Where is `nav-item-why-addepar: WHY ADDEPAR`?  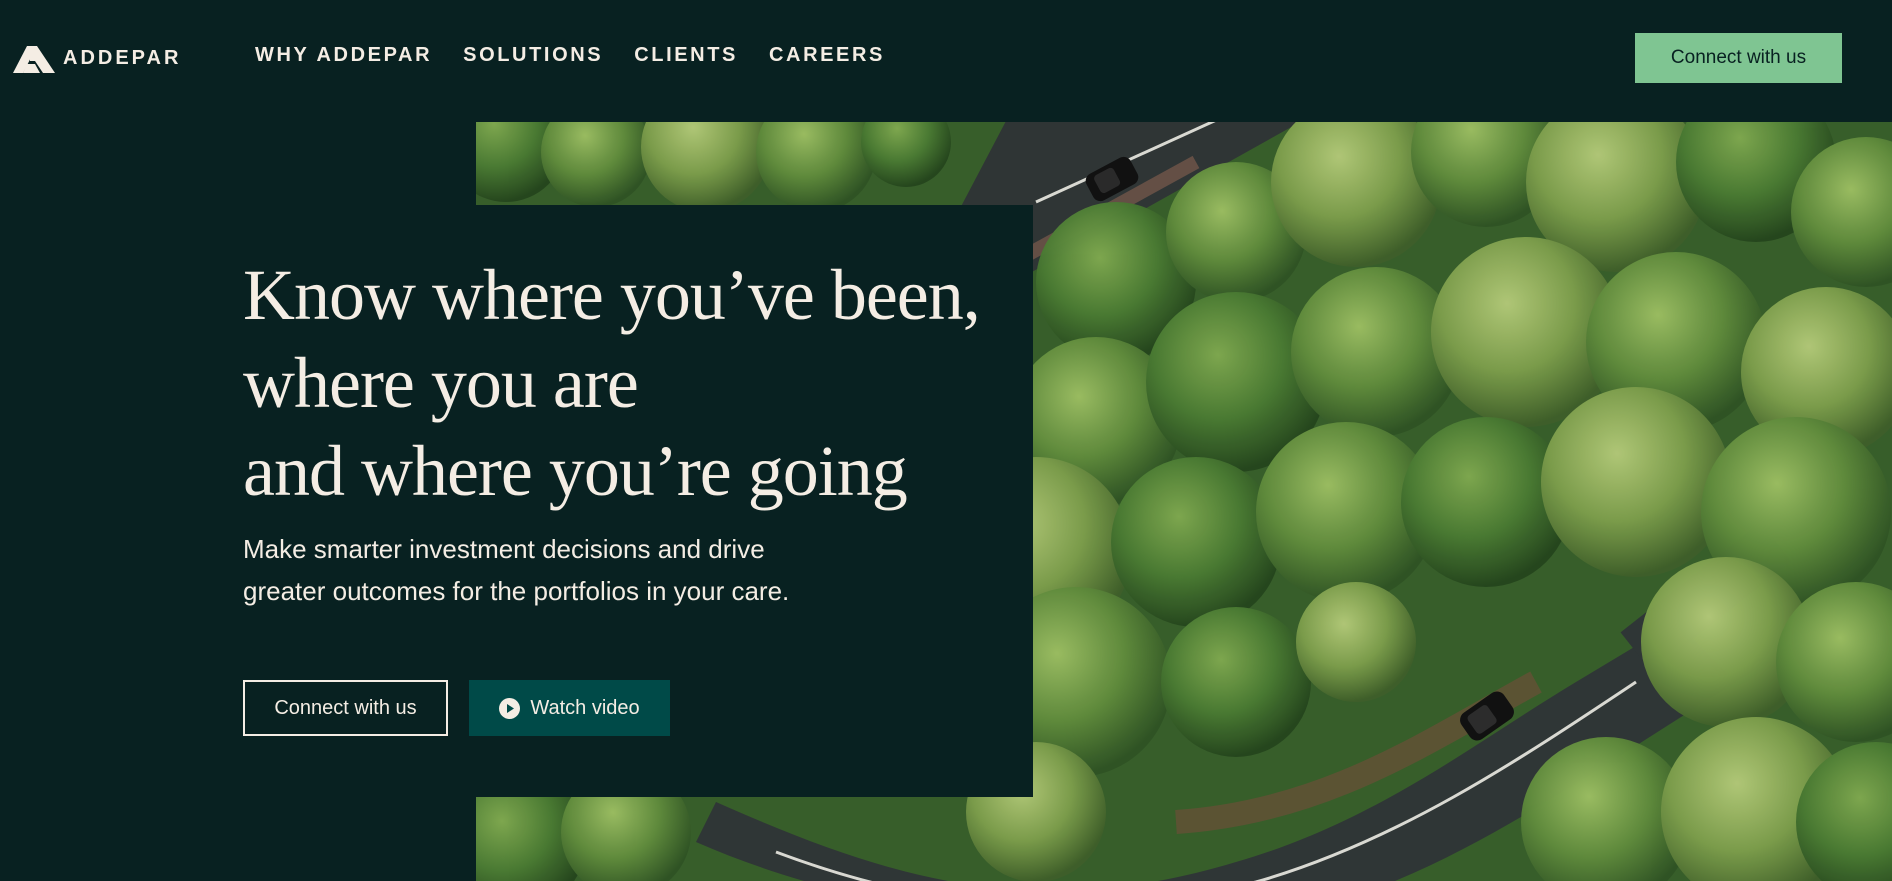 nav-item-why-addepar: WHY ADDEPAR is located at coordinates (343, 55).